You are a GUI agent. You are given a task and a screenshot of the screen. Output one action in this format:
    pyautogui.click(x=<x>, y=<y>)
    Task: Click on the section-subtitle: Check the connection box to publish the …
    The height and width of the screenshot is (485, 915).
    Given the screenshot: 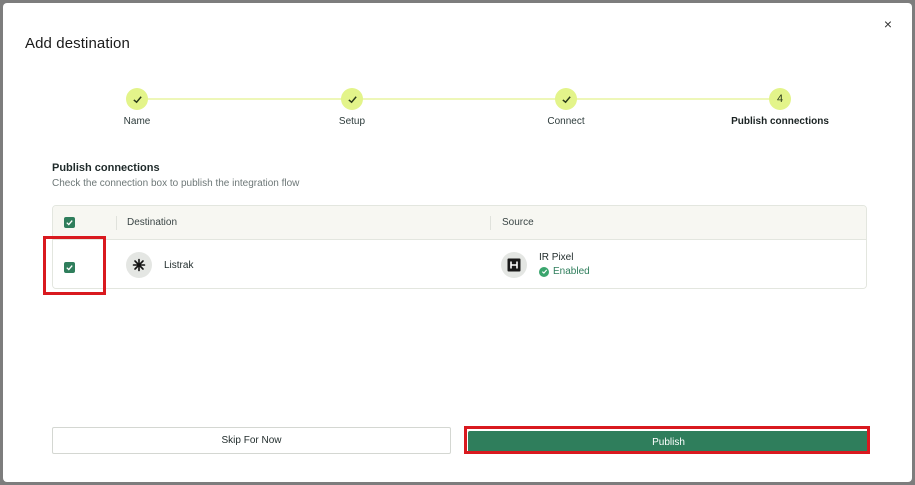 What is the action you would take?
    pyautogui.click(x=176, y=183)
    